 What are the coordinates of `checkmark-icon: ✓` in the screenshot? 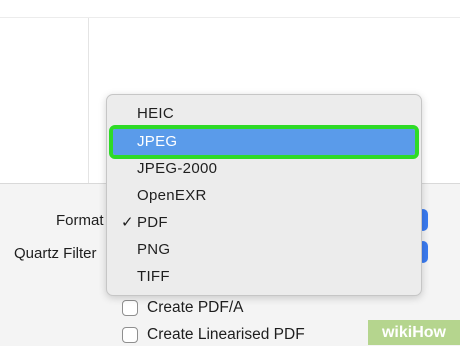 It's located at (127, 222).